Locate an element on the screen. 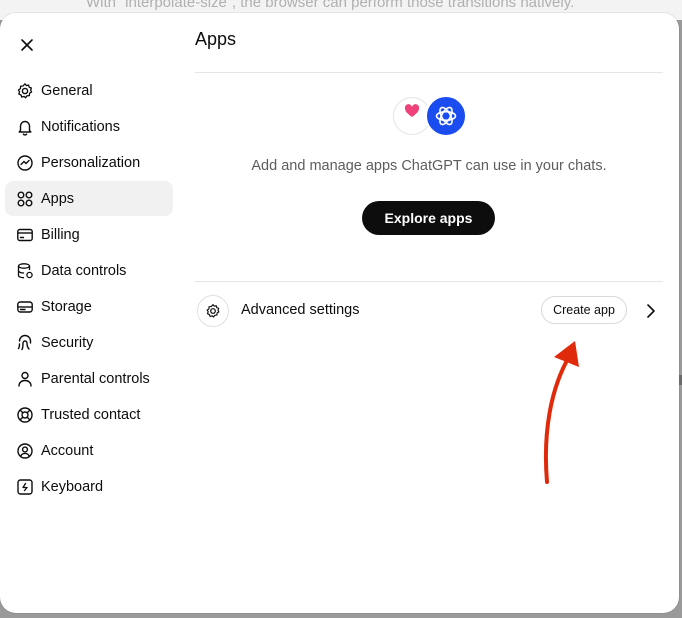 The image size is (682, 618). annotation-arrow is located at coordinates (561, 412).